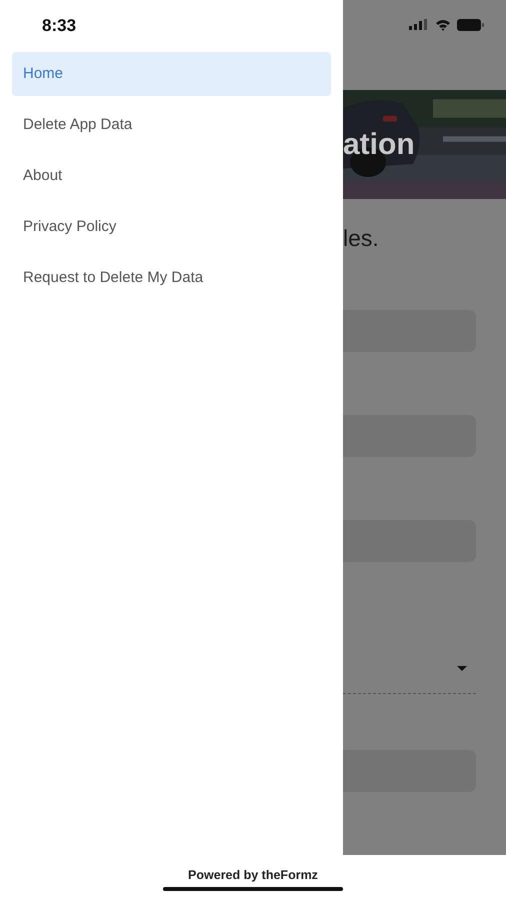 This screenshot has height=900, width=506. Describe the element at coordinates (470, 24) in the screenshot. I see `battery-icon` at that location.